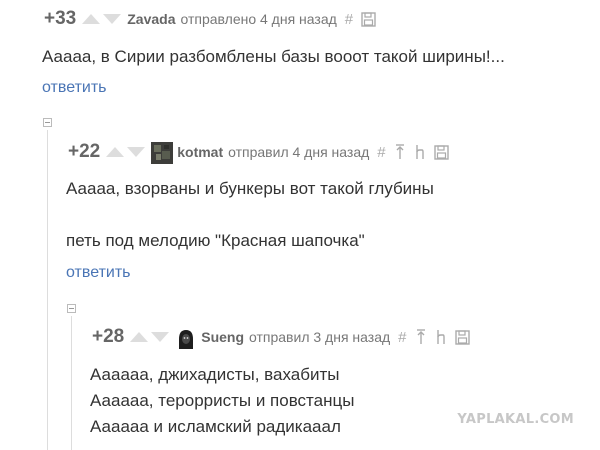  What do you see at coordinates (515, 419) in the screenshot?
I see `watermark: YAPLAKAL.COM` at bounding box center [515, 419].